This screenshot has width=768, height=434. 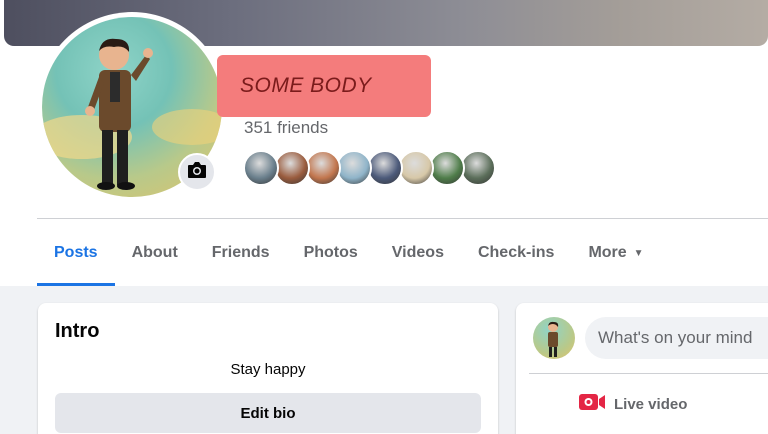 What do you see at coordinates (638, 253) in the screenshot?
I see `caret-down-icon: ▼` at bounding box center [638, 253].